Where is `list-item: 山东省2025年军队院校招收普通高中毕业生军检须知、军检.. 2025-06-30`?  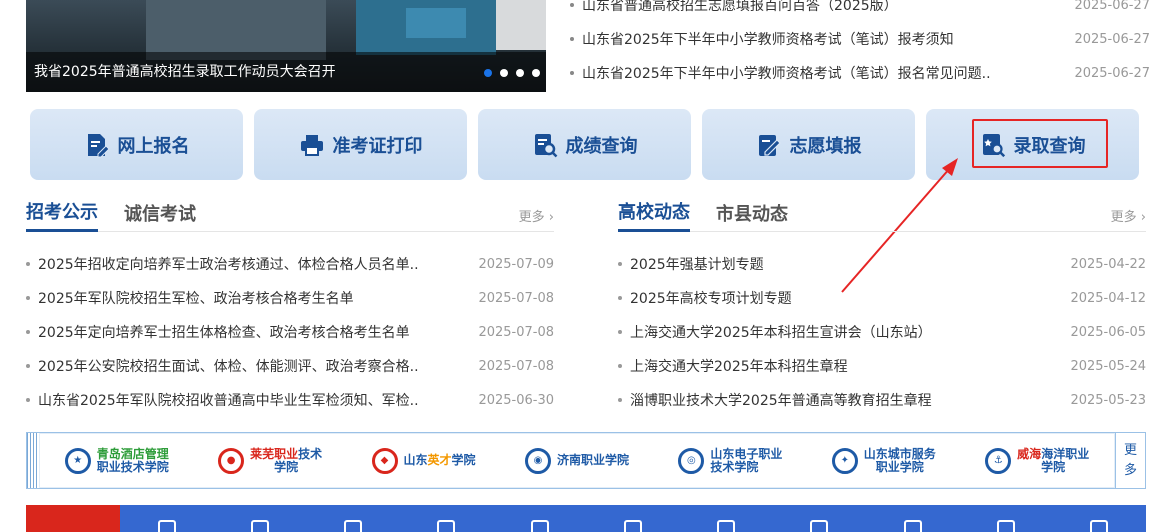
list-item: 山东省2025年军队院校招收普通高中毕业生军检须知、军检.. 2025-06-30 is located at coordinates (290, 400).